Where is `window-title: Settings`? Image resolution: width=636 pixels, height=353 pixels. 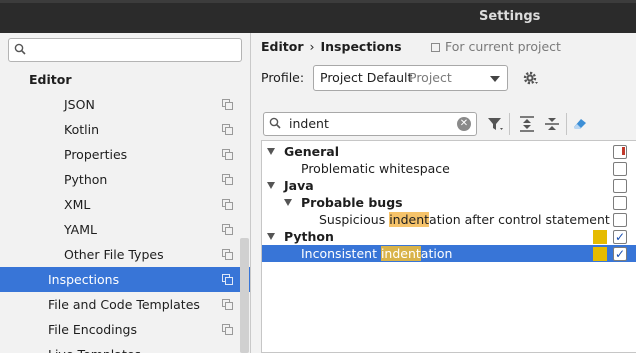 window-title: Settings is located at coordinates (510, 16).